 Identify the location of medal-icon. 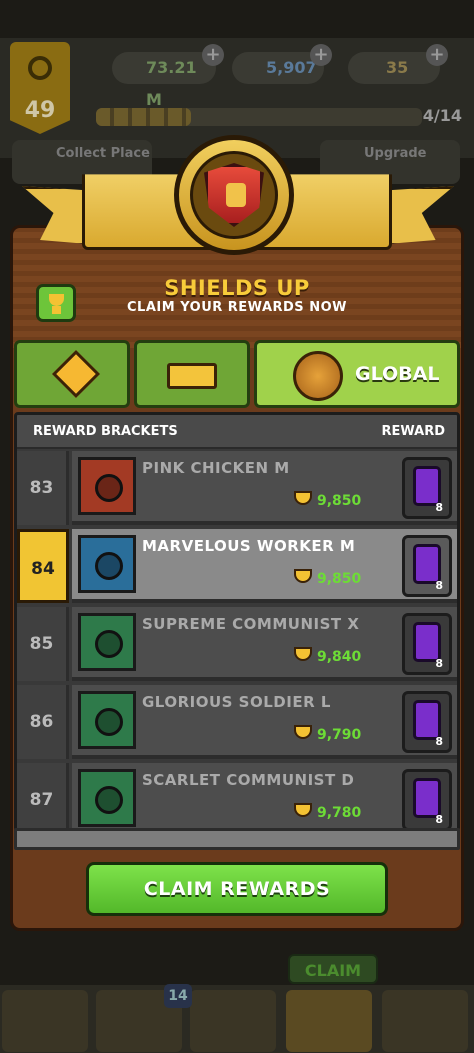
(40, 68).